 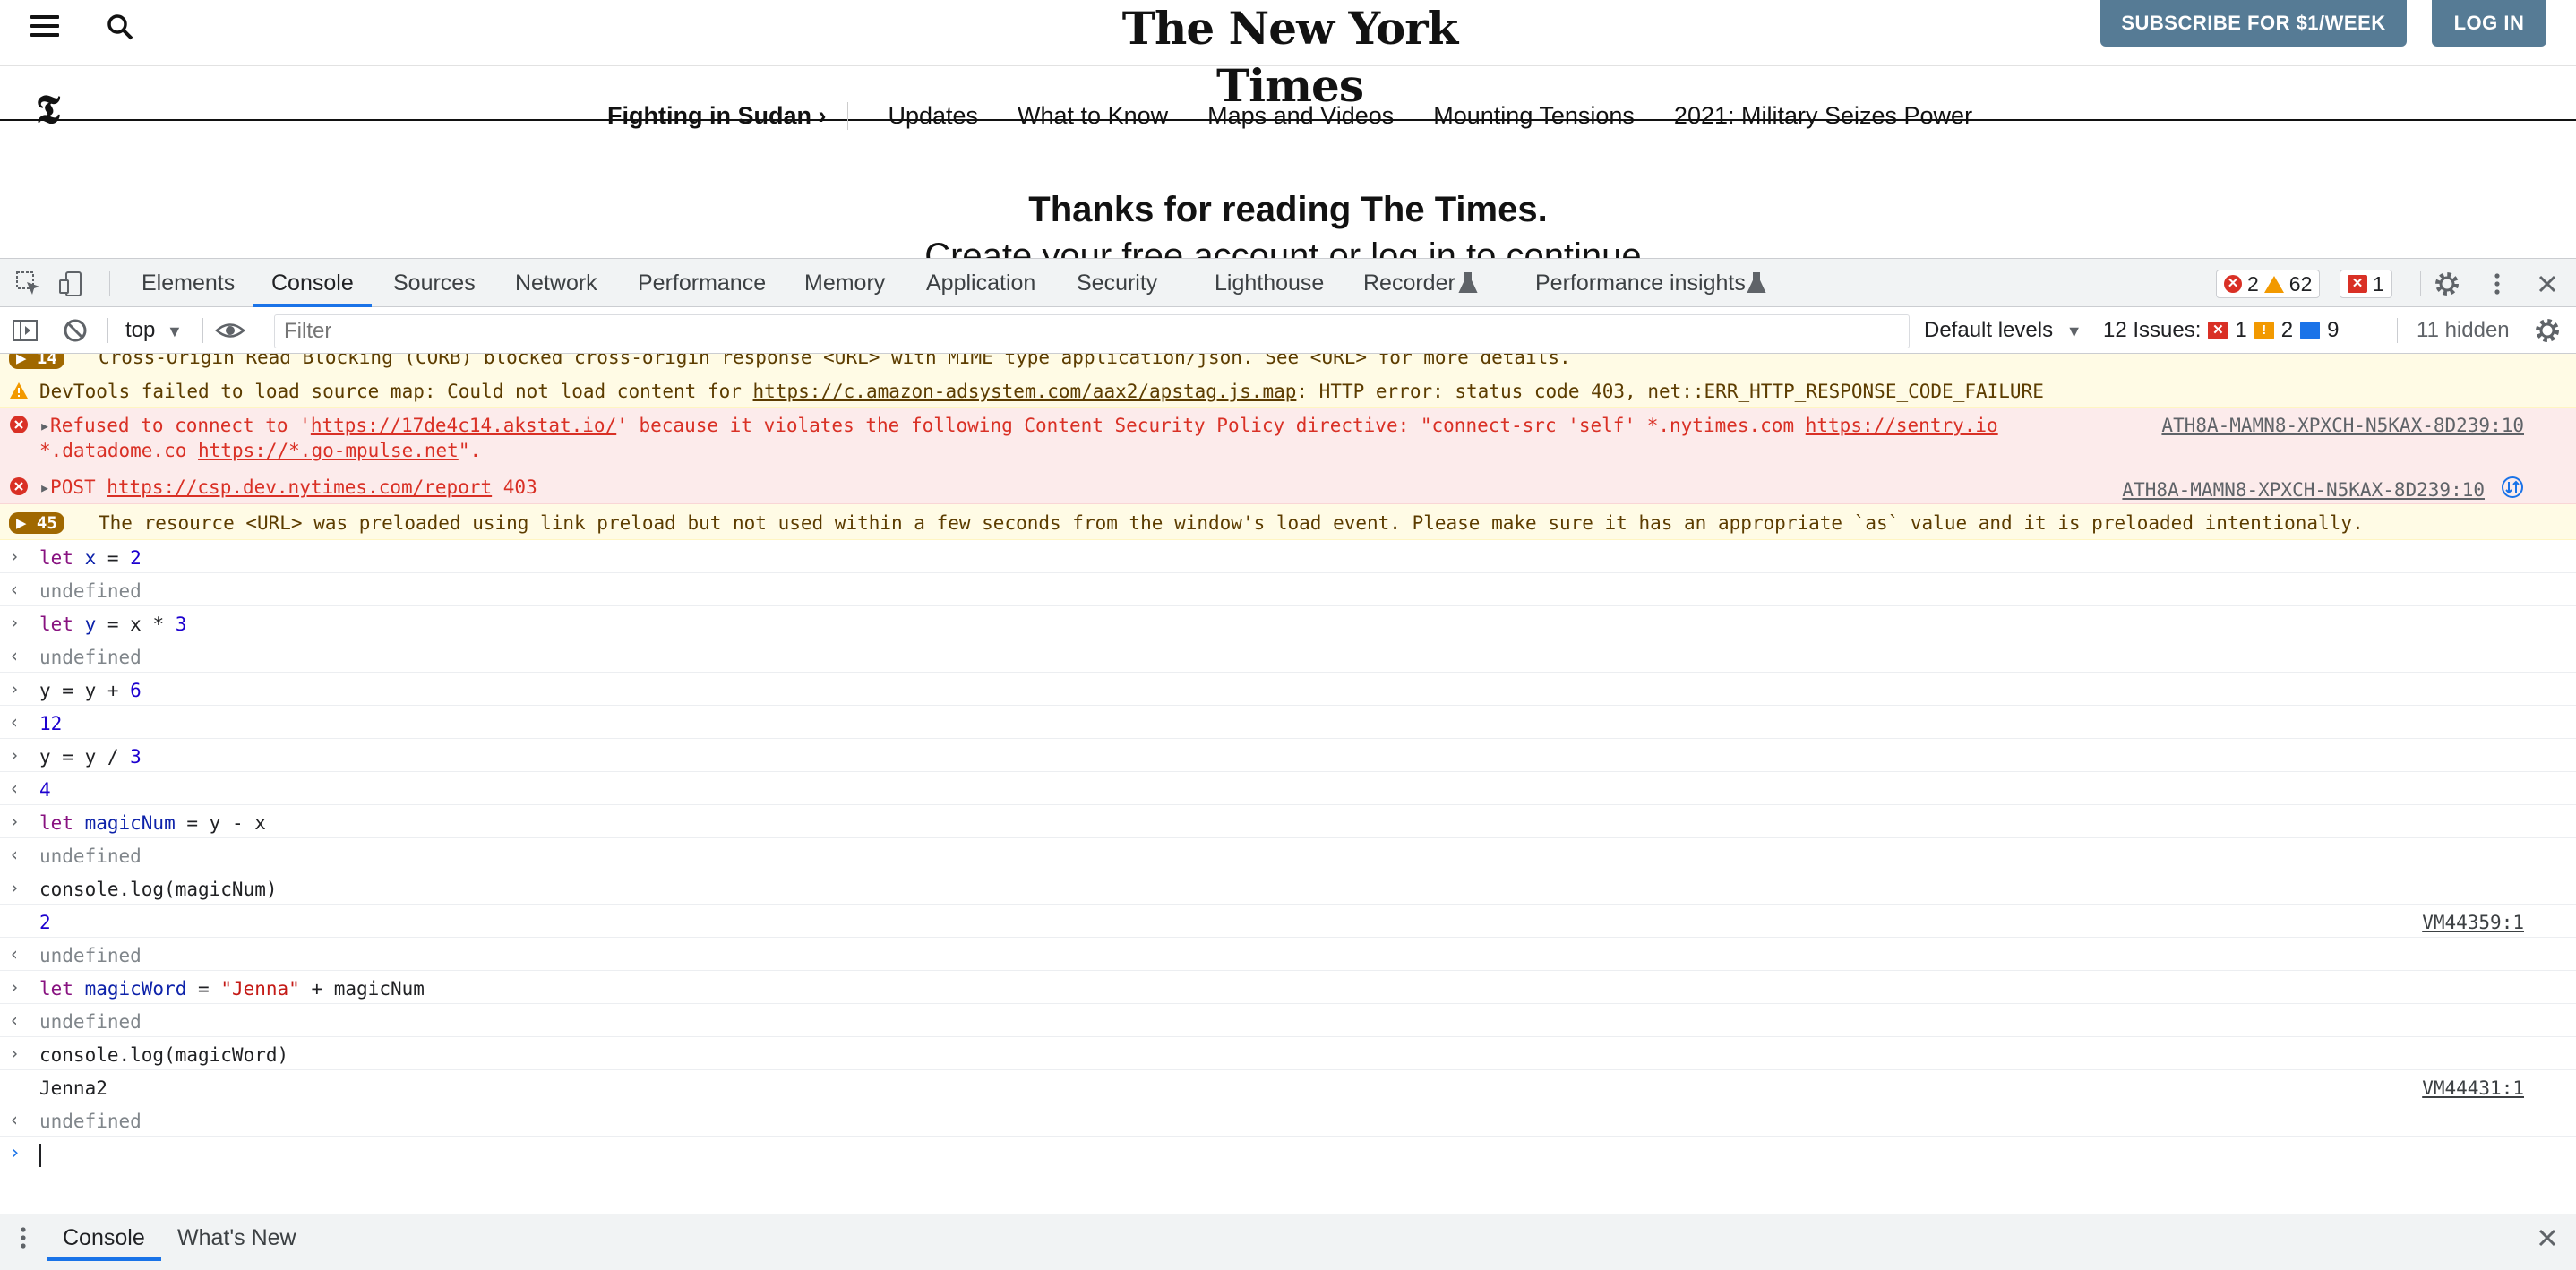 What do you see at coordinates (2512, 490) in the screenshot?
I see `network-panel-icon` at bounding box center [2512, 490].